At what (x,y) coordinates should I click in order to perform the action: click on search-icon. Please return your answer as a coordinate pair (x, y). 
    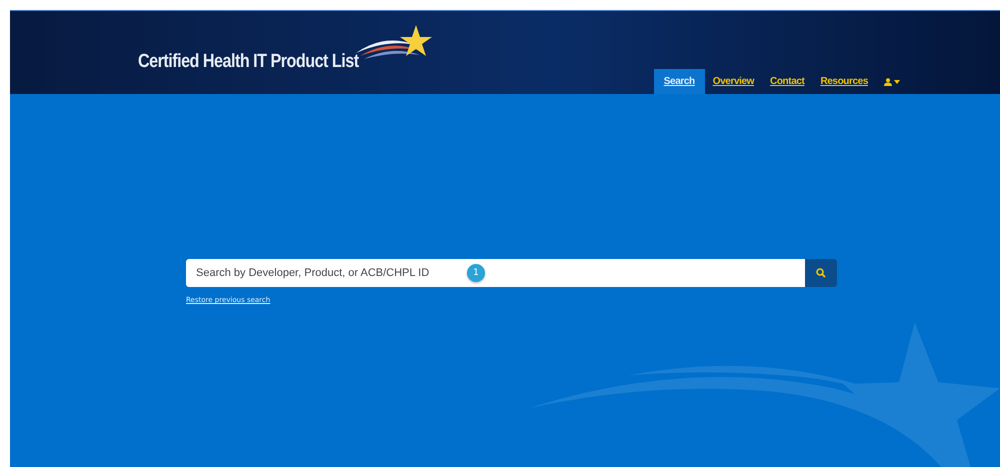
    Looking at the image, I should click on (821, 273).